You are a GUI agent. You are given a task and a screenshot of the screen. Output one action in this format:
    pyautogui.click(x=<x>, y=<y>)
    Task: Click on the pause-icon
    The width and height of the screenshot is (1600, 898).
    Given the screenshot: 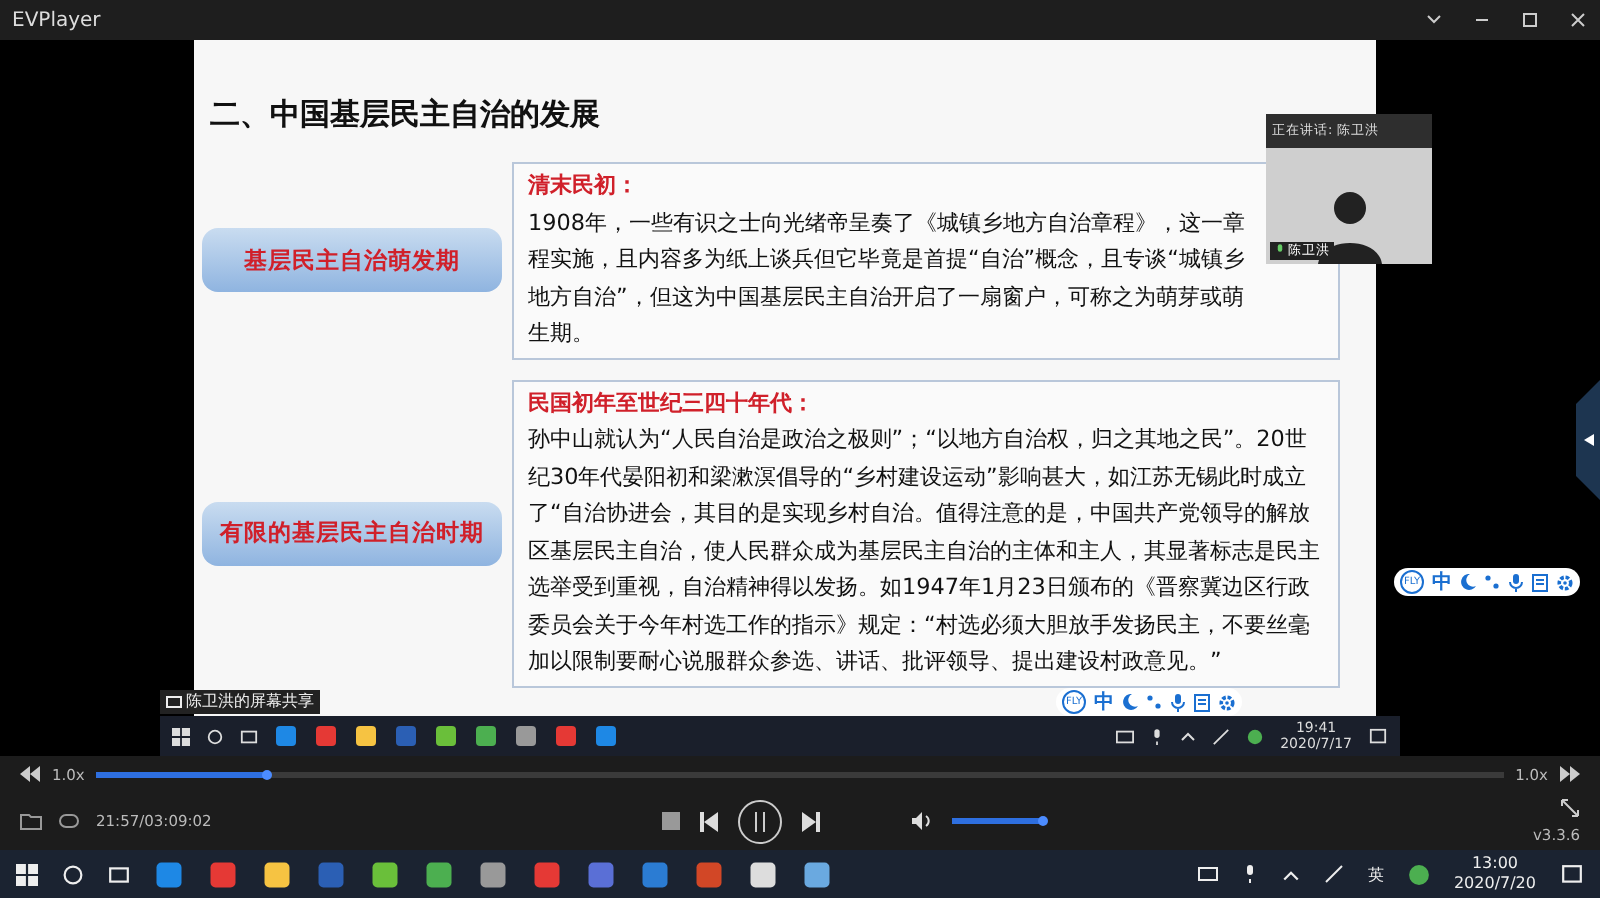 What is the action you would take?
    pyautogui.click(x=760, y=821)
    